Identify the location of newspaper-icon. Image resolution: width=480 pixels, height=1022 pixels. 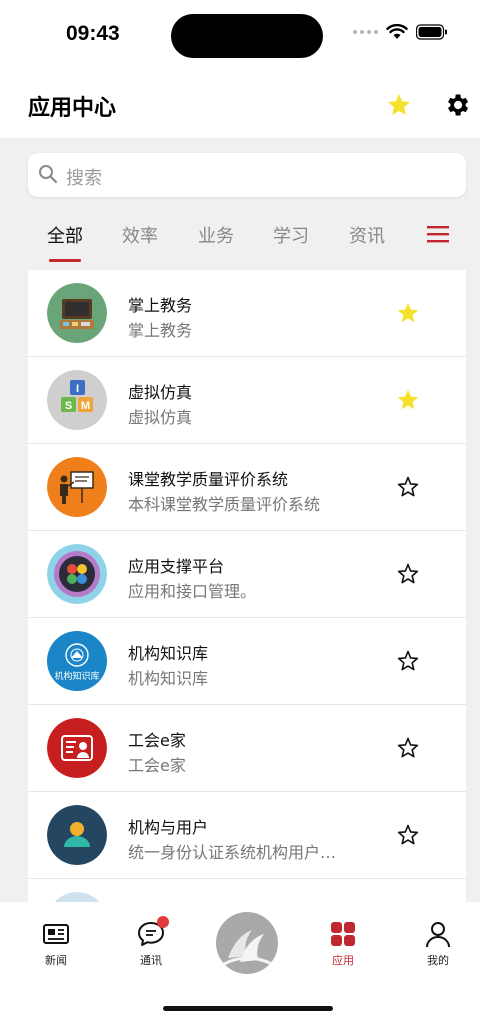
(56, 934).